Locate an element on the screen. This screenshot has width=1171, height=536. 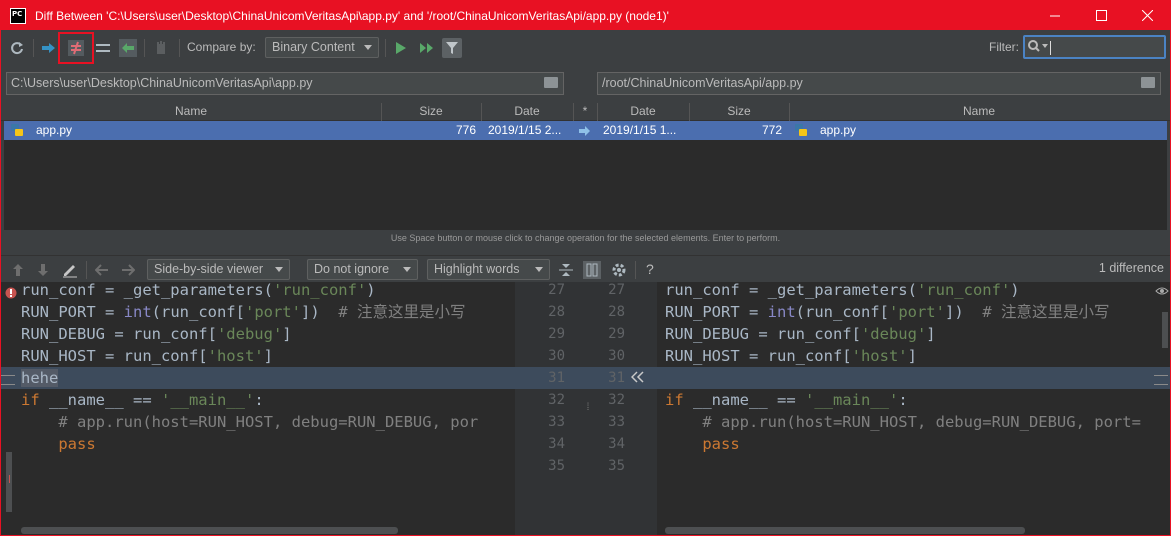
code-token: 'host' is located at coordinates (879, 356).